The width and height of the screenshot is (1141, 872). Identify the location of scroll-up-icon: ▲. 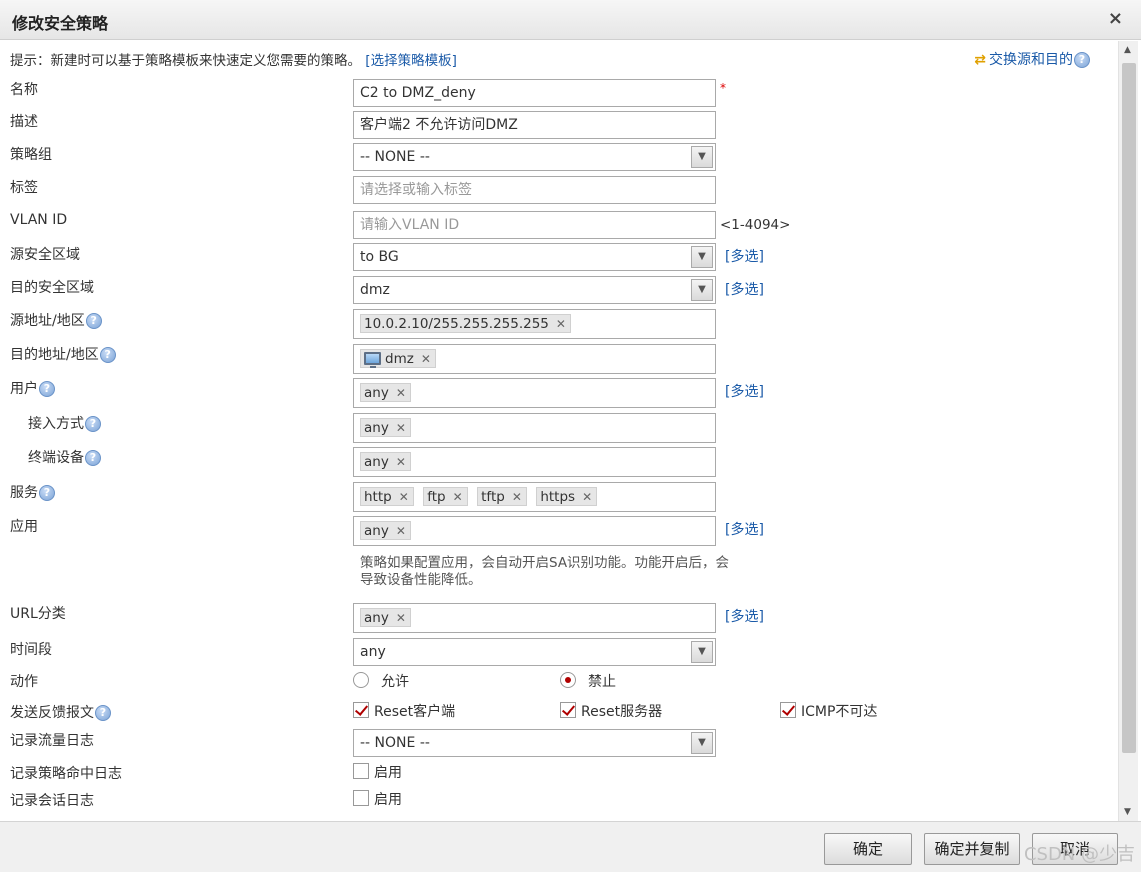
(1127, 50).